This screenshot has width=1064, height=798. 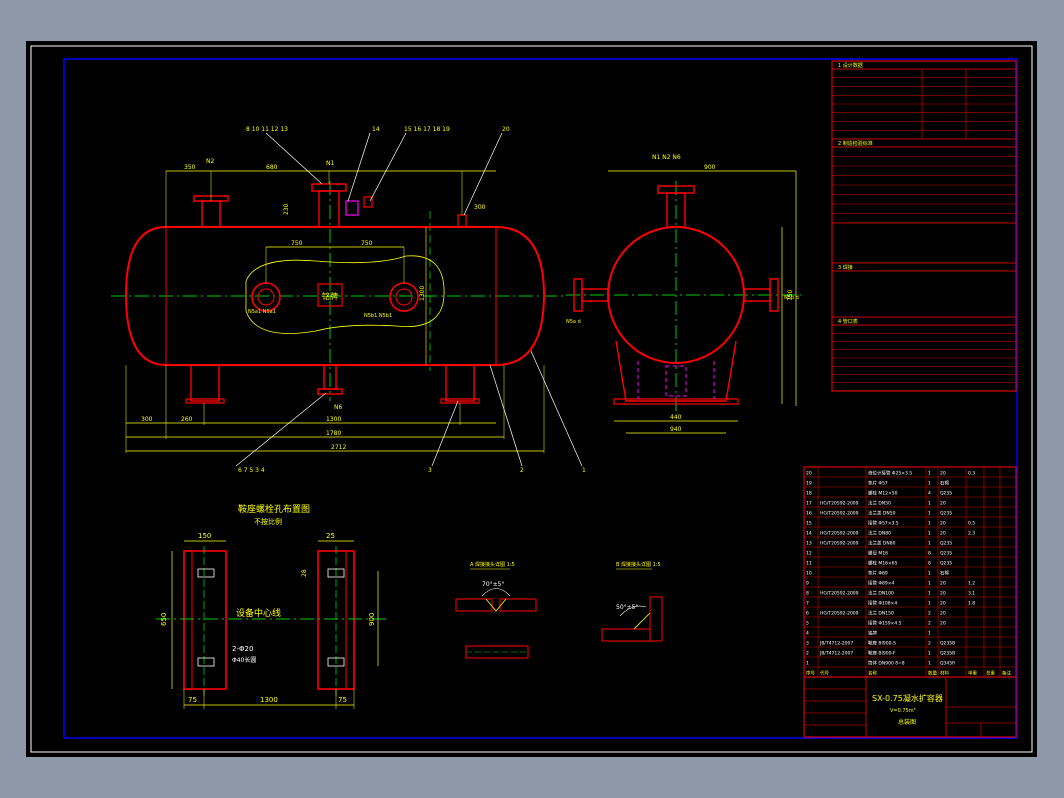 I want to click on weld-b-angle: 50°±5°, so click(x=627, y=607).